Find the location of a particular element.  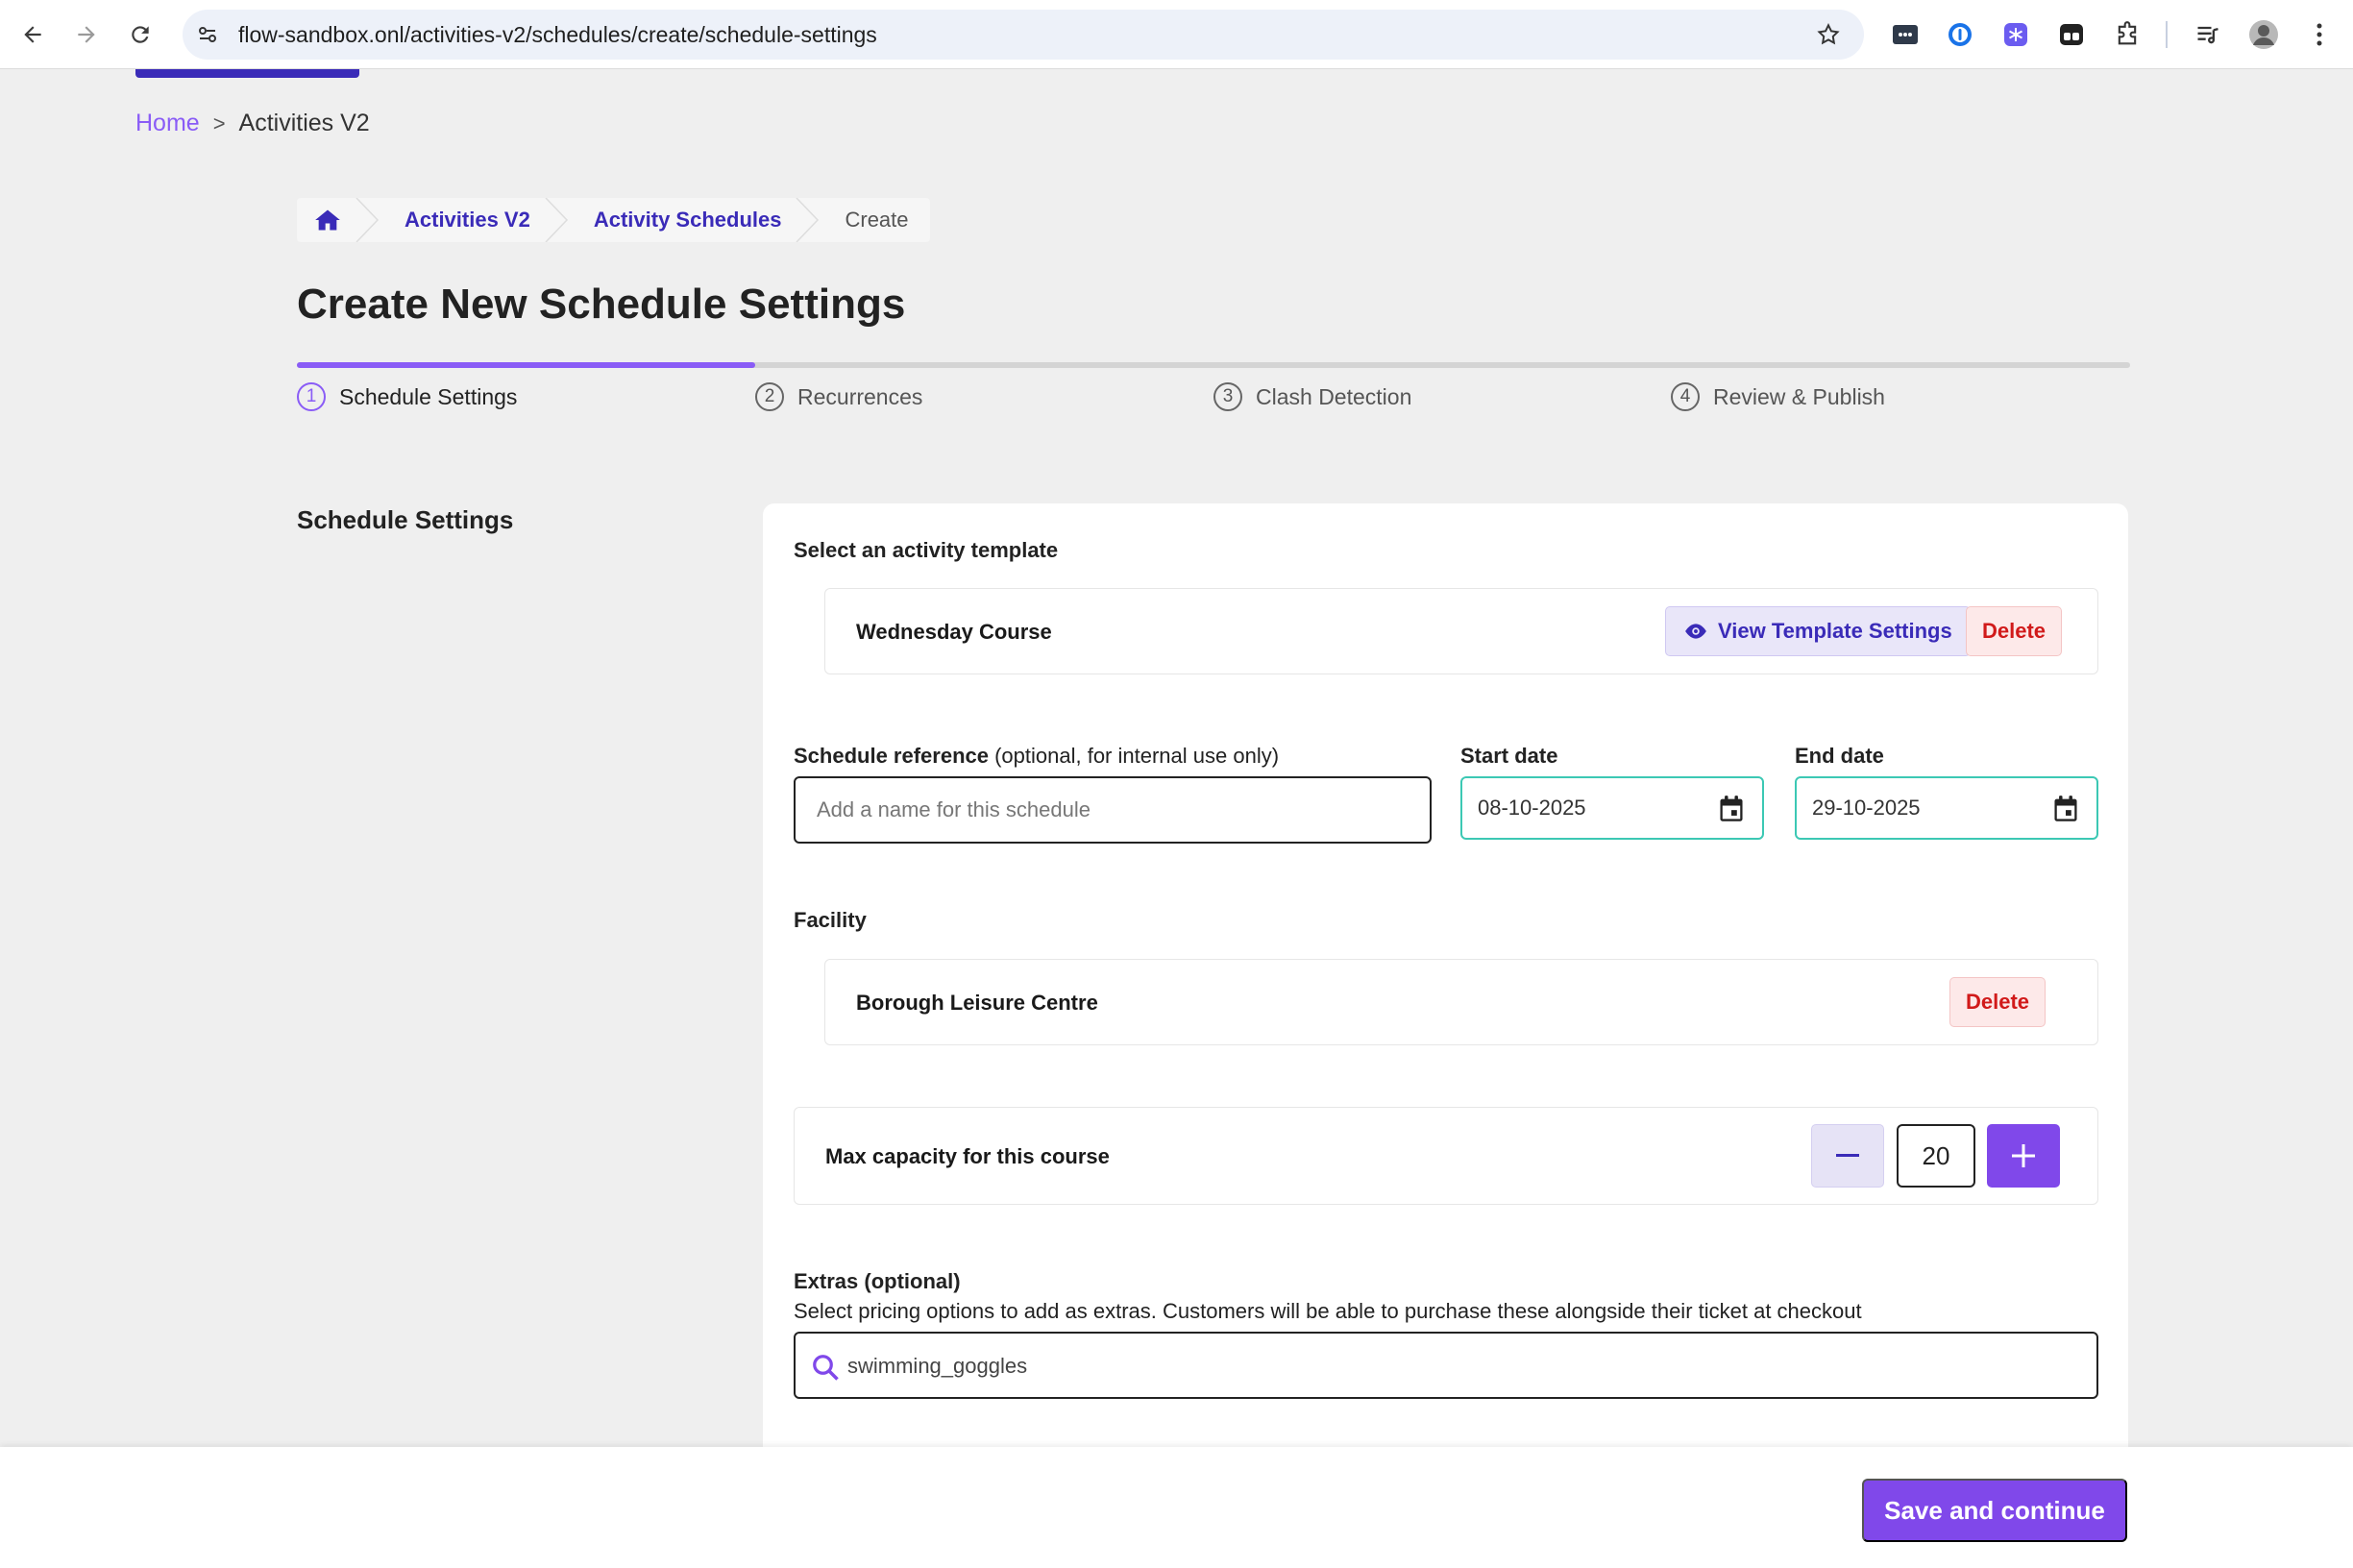

step-number: 2 is located at coordinates (769, 396).